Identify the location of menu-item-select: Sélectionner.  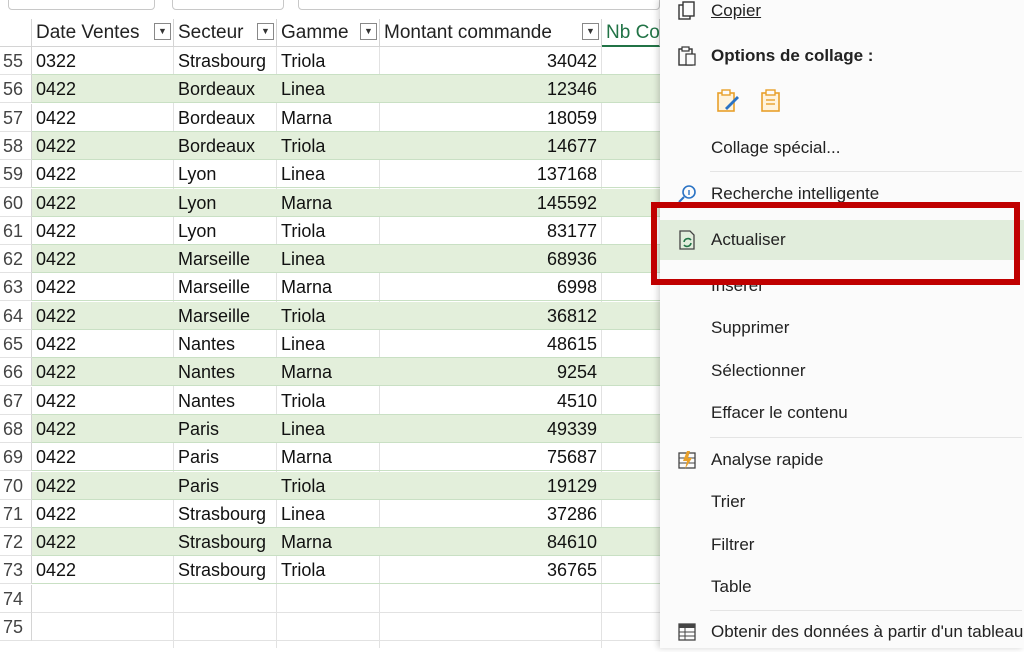
(842, 371).